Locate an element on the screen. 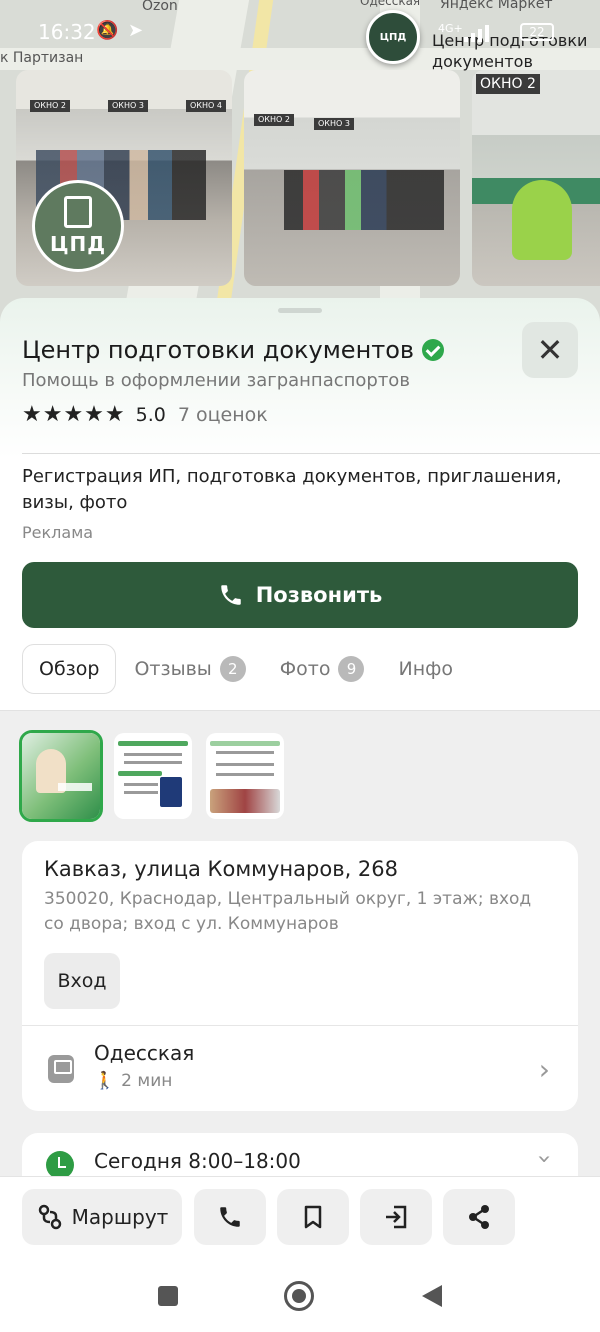 Image resolution: width=600 pixels, height=1332 pixels. tab-photos: Фото 9 is located at coordinates (322, 669).